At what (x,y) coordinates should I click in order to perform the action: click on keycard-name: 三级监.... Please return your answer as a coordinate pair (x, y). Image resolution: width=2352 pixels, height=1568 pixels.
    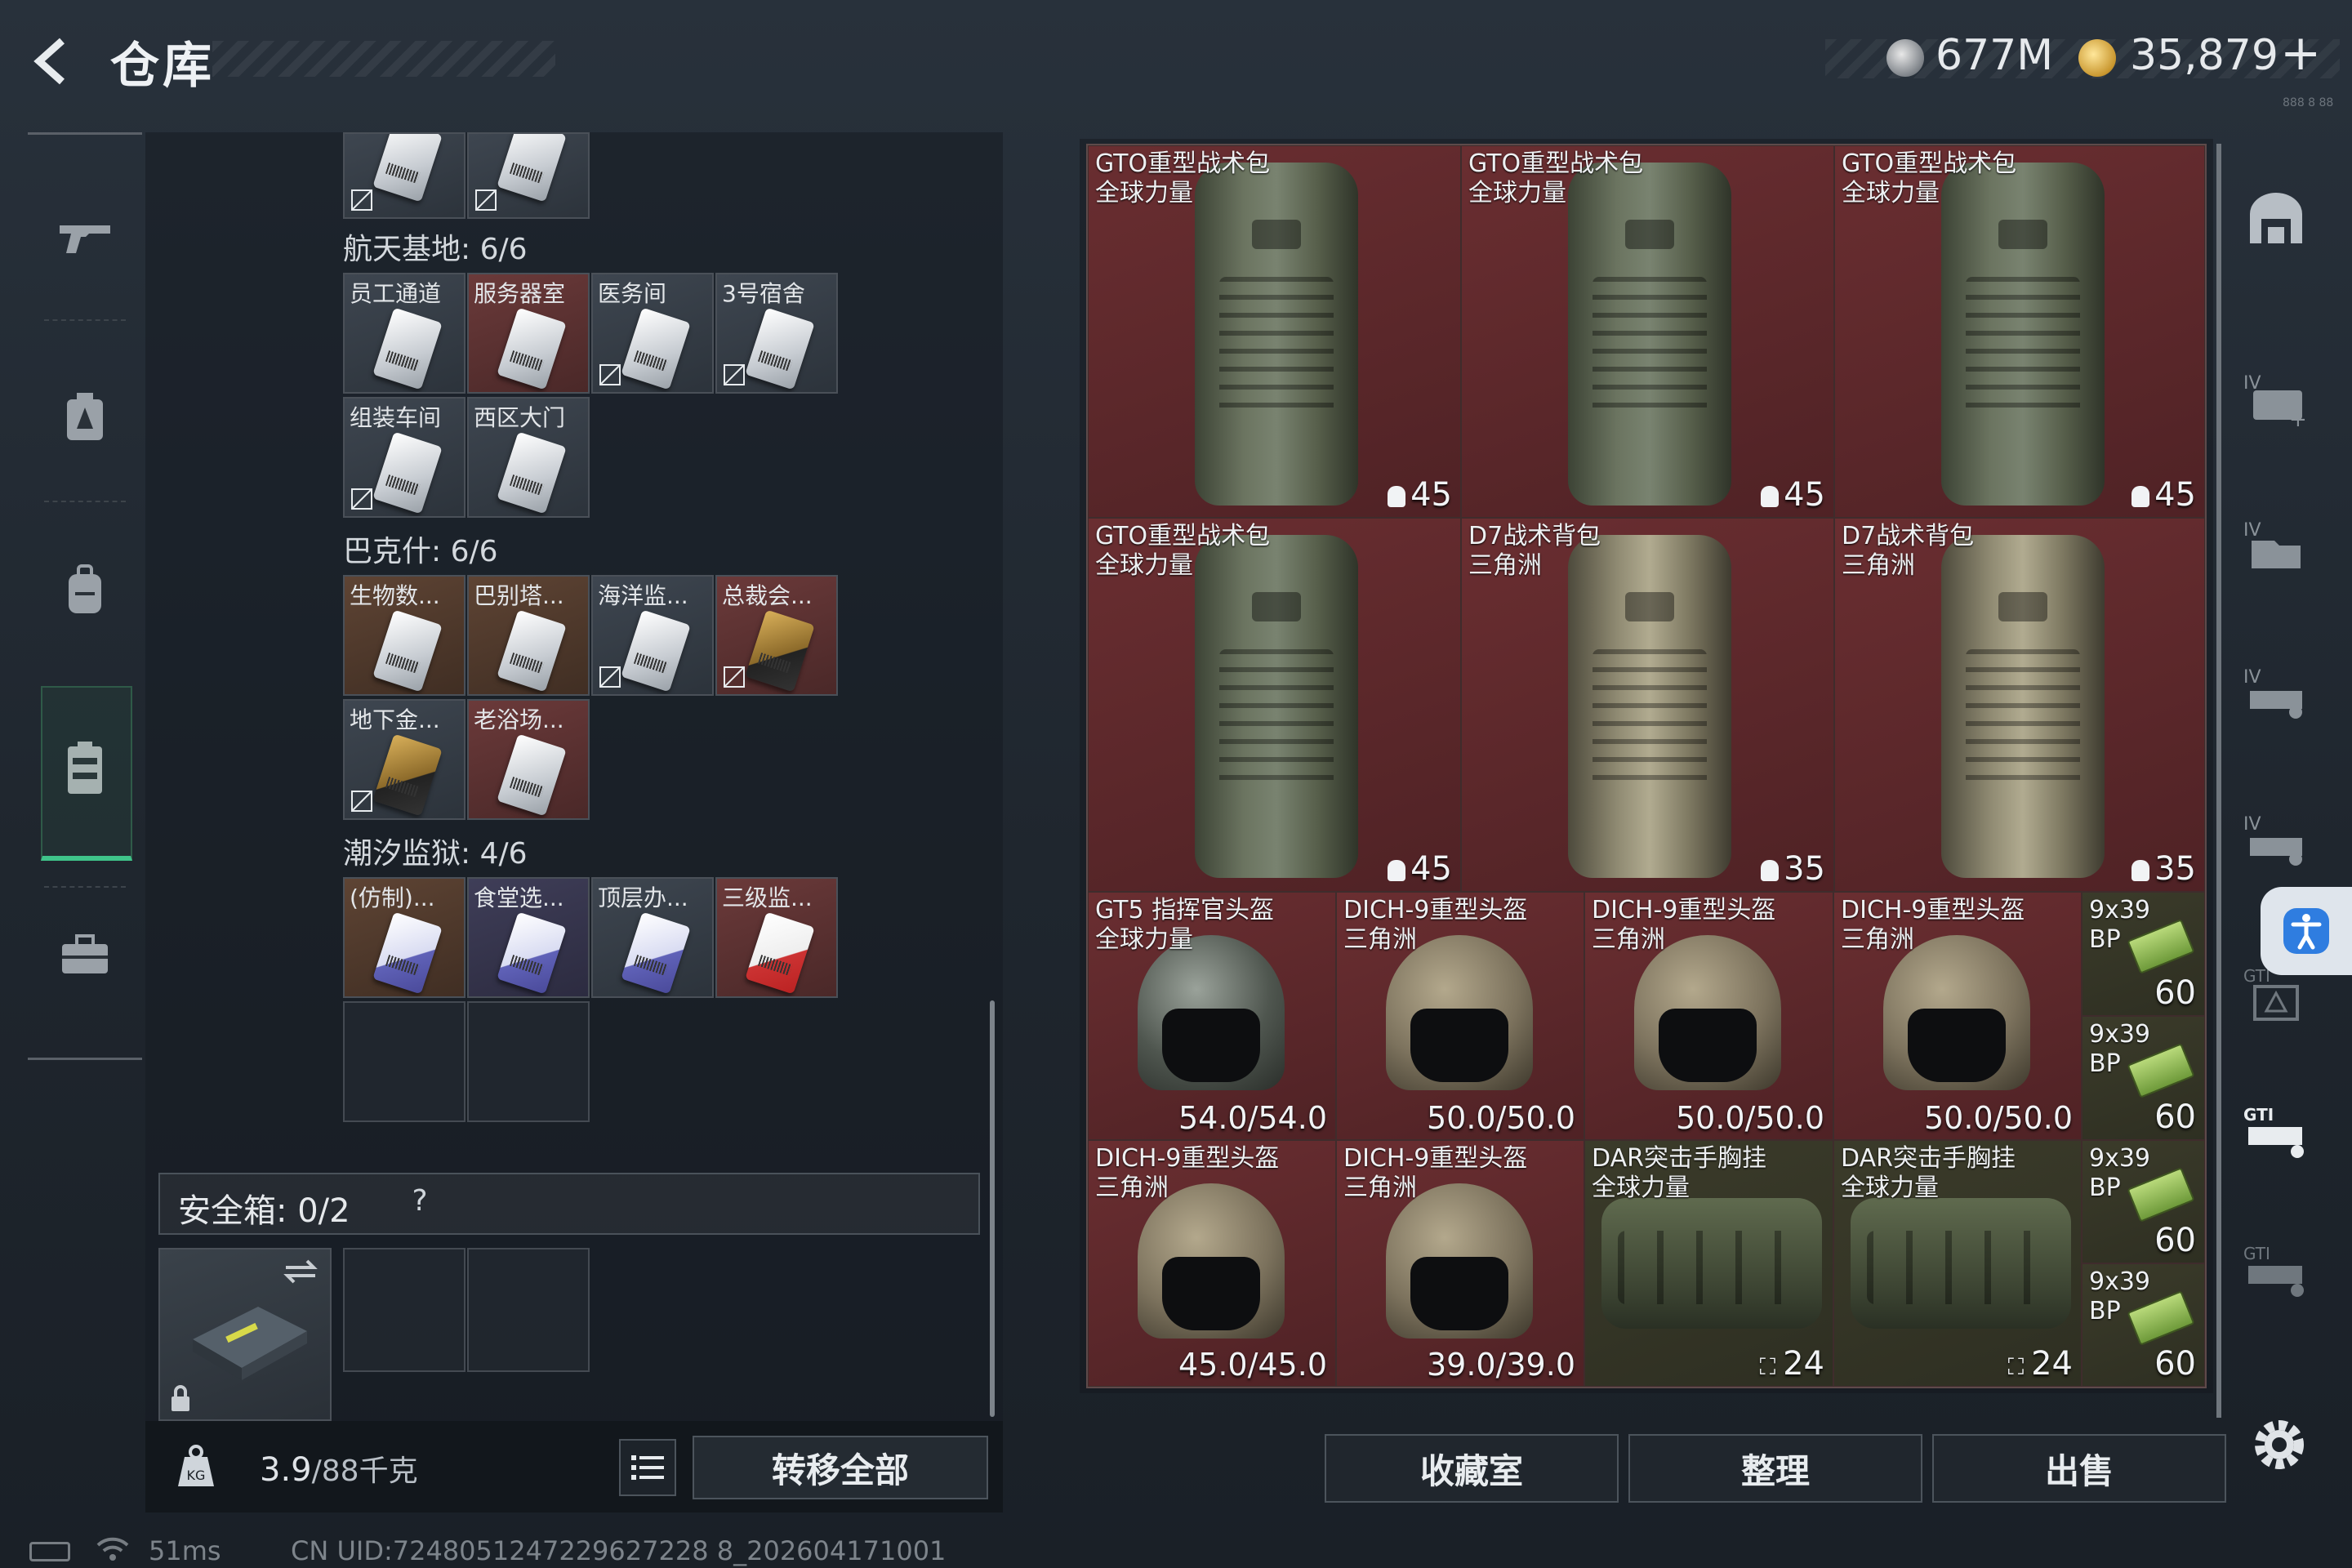
    Looking at the image, I should click on (767, 897).